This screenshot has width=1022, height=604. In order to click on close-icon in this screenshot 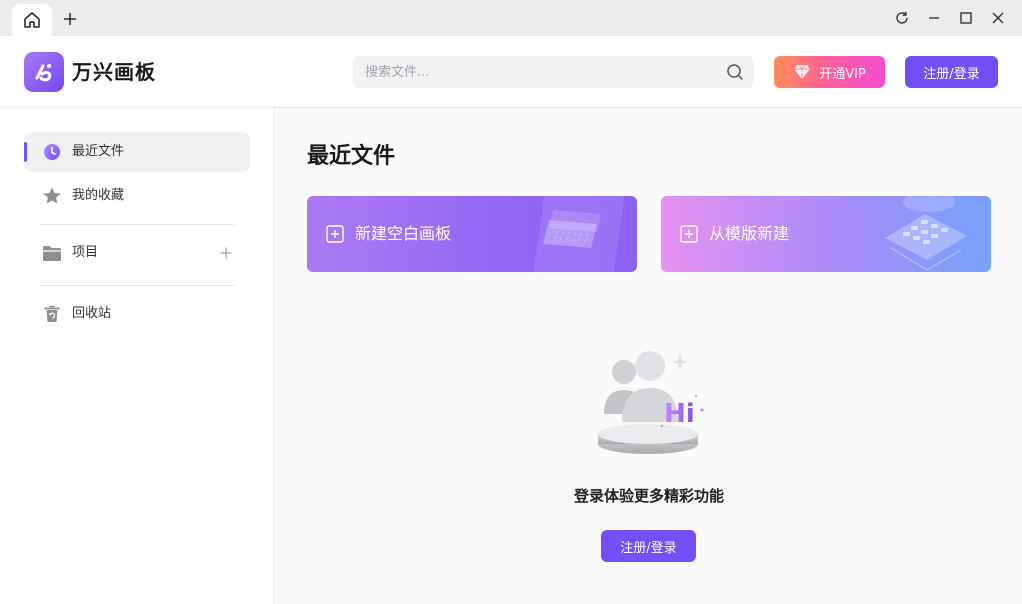, I will do `click(998, 18)`.